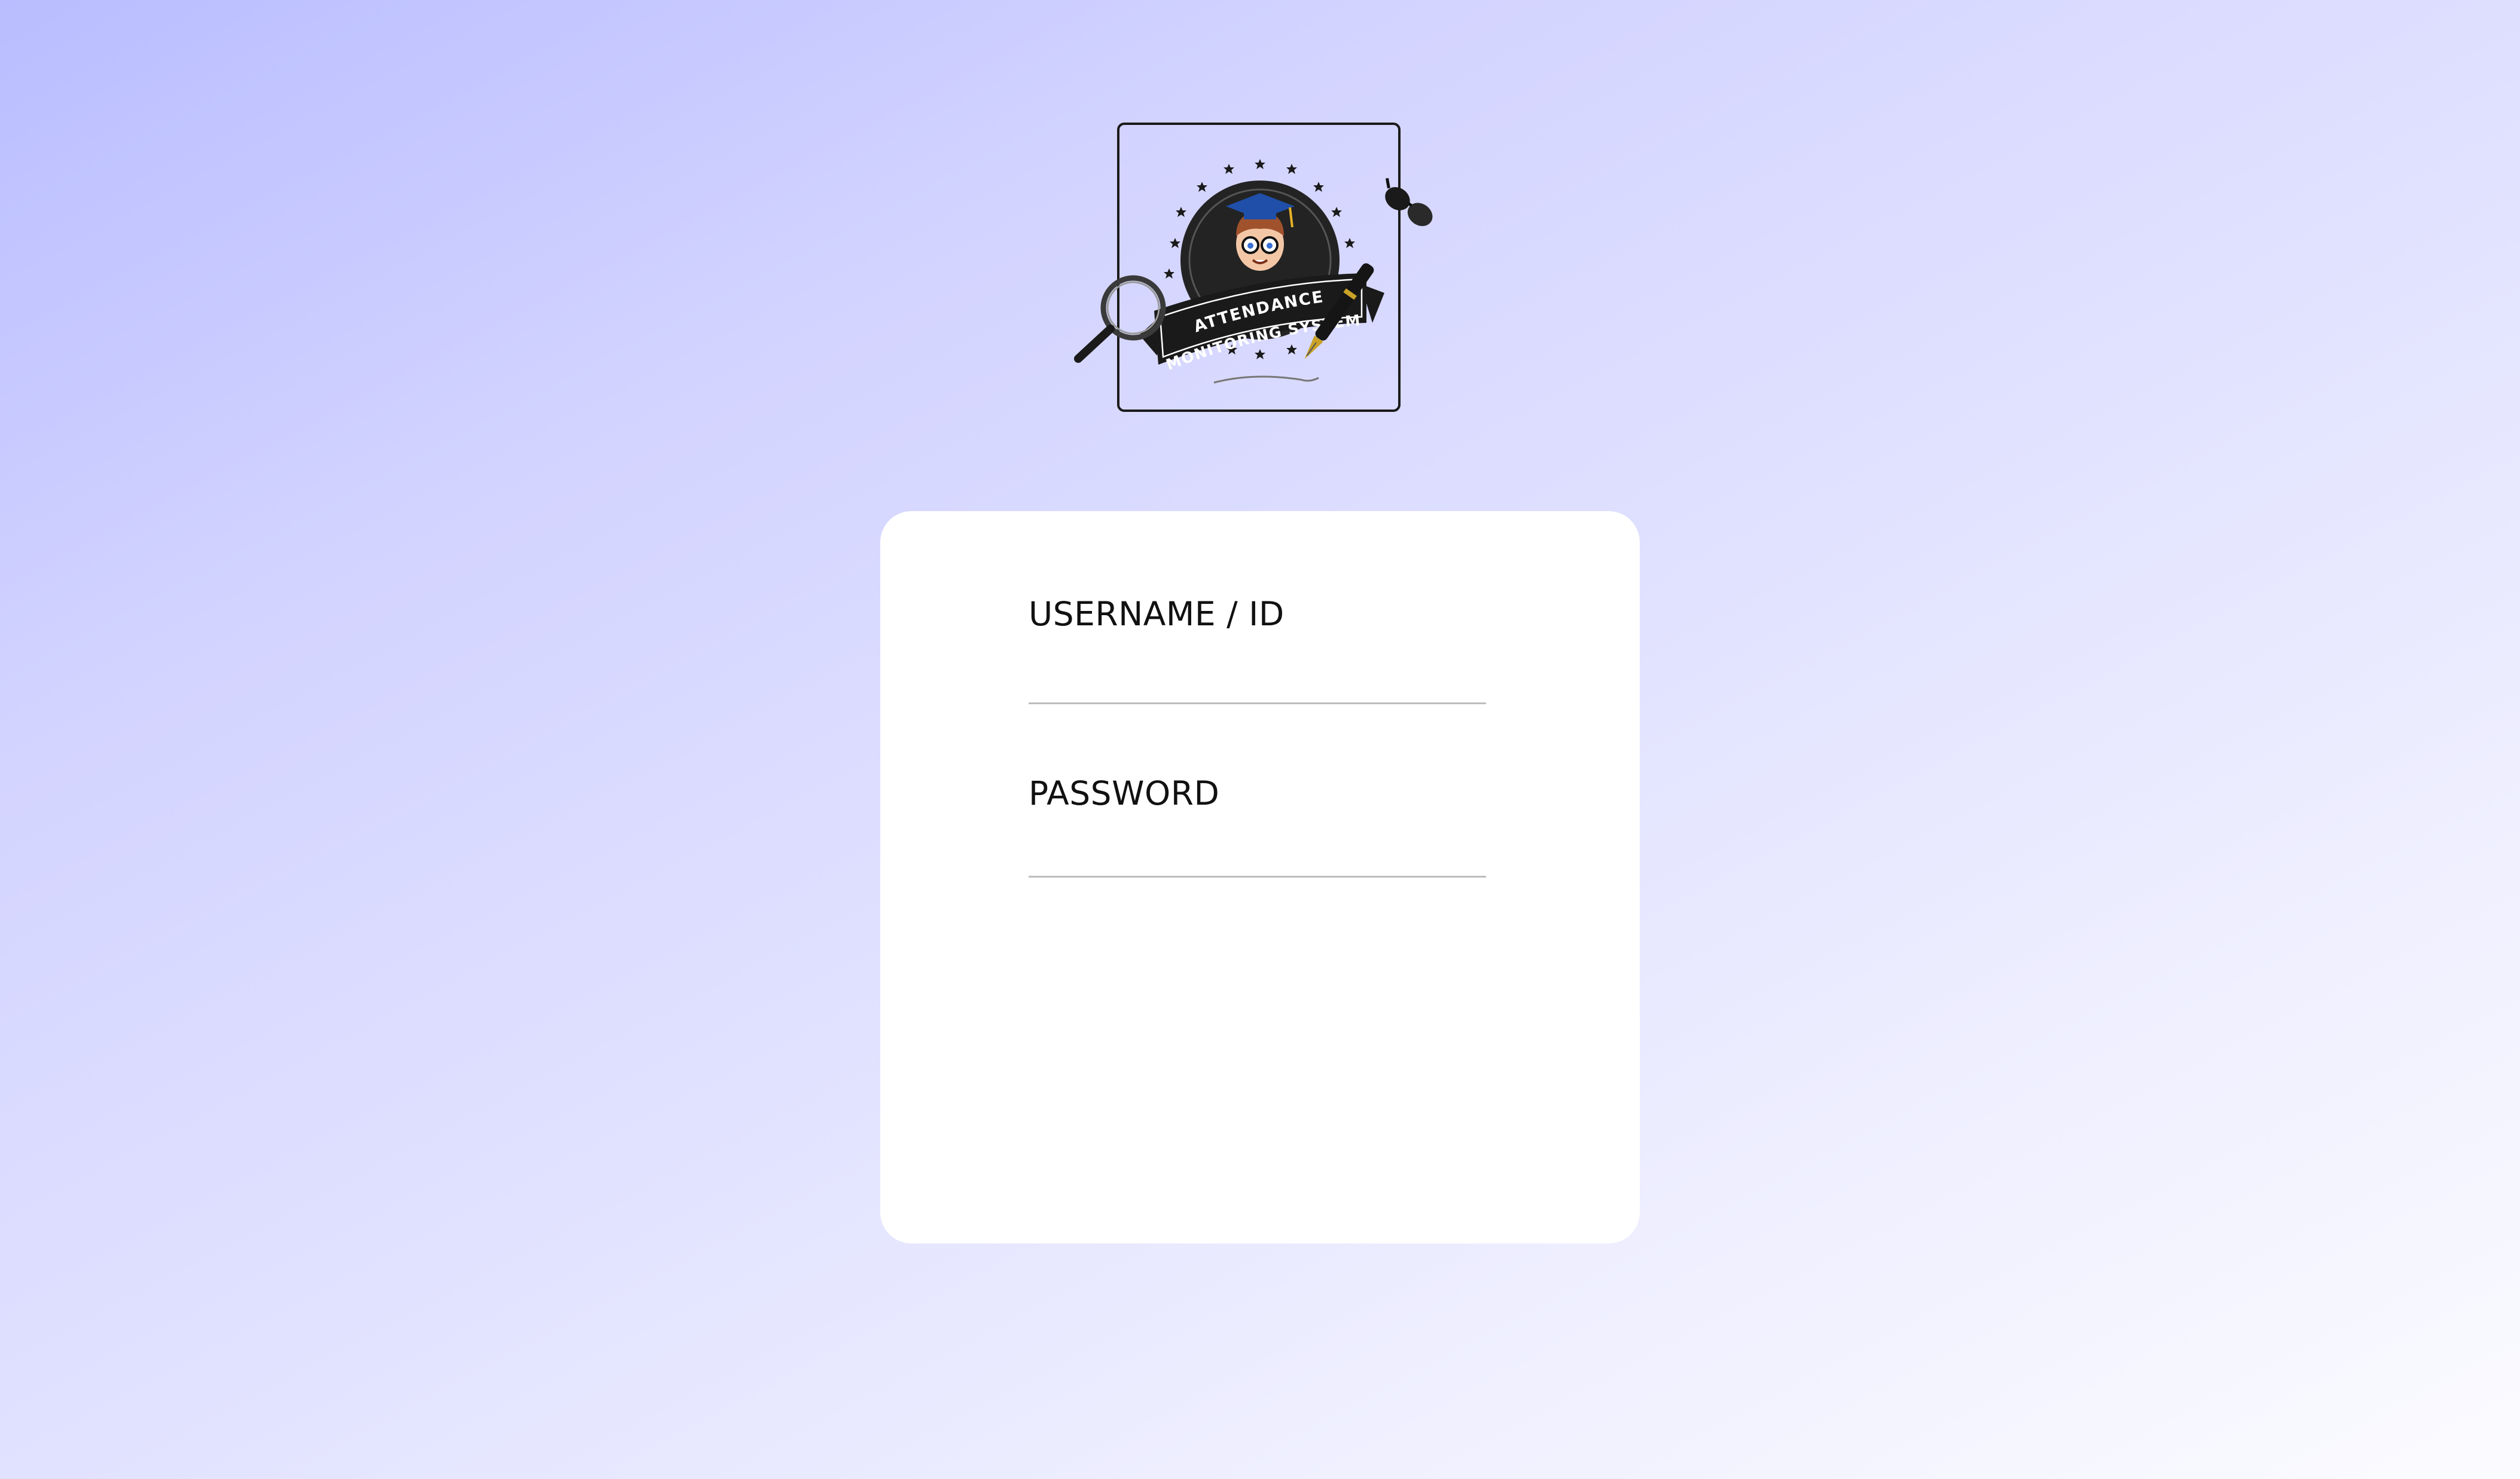 This screenshot has width=2520, height=1479. I want to click on password-input, so click(1257, 854).